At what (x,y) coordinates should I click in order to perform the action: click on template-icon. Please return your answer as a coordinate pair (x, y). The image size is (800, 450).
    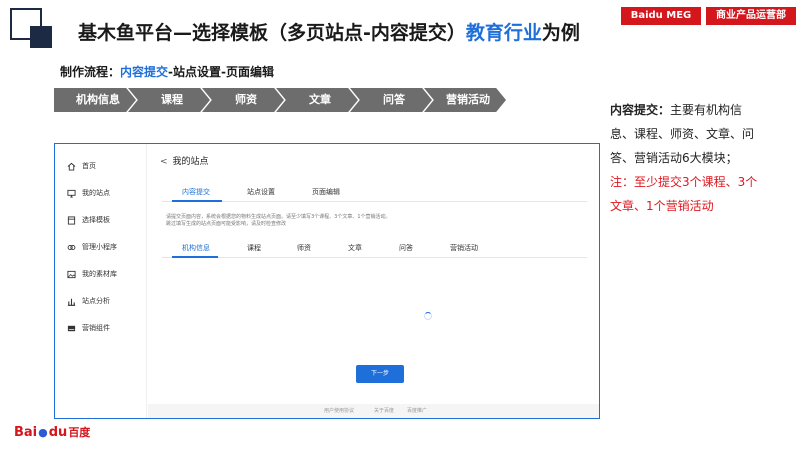
    Looking at the image, I should click on (71, 220).